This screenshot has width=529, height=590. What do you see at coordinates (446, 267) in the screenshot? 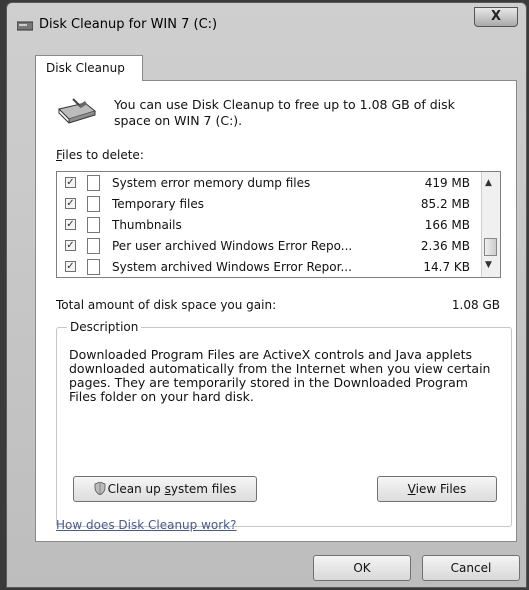
I see `file-size: 14.7 KB` at bounding box center [446, 267].